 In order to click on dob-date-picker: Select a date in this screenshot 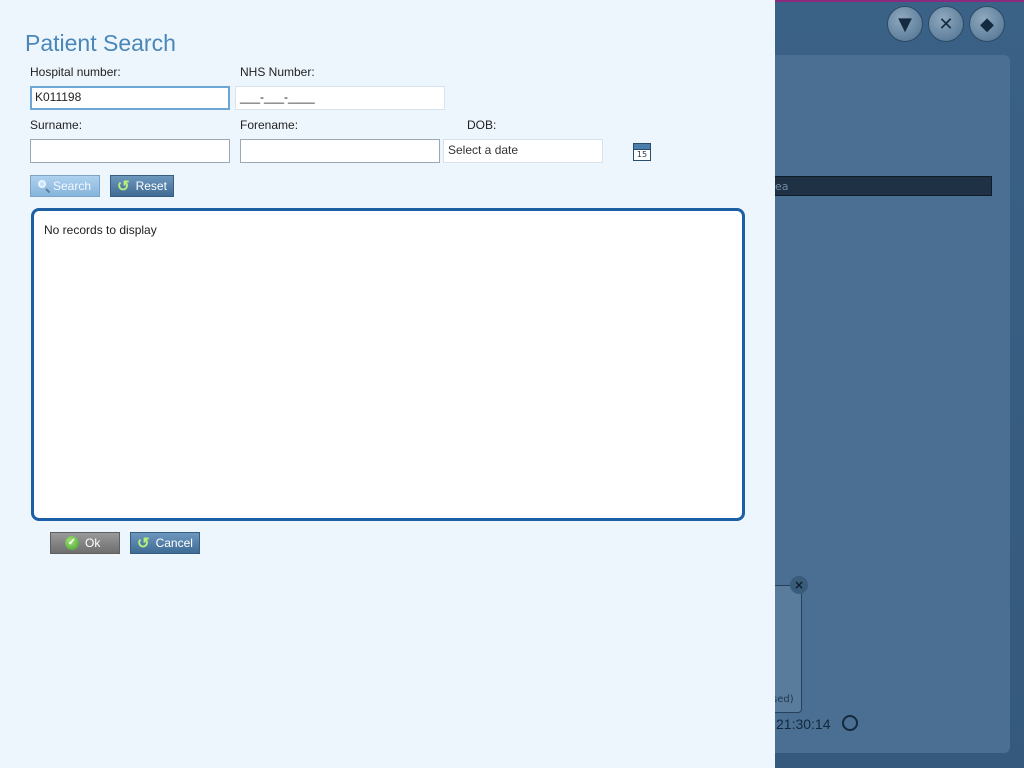, I will do `click(523, 151)`.